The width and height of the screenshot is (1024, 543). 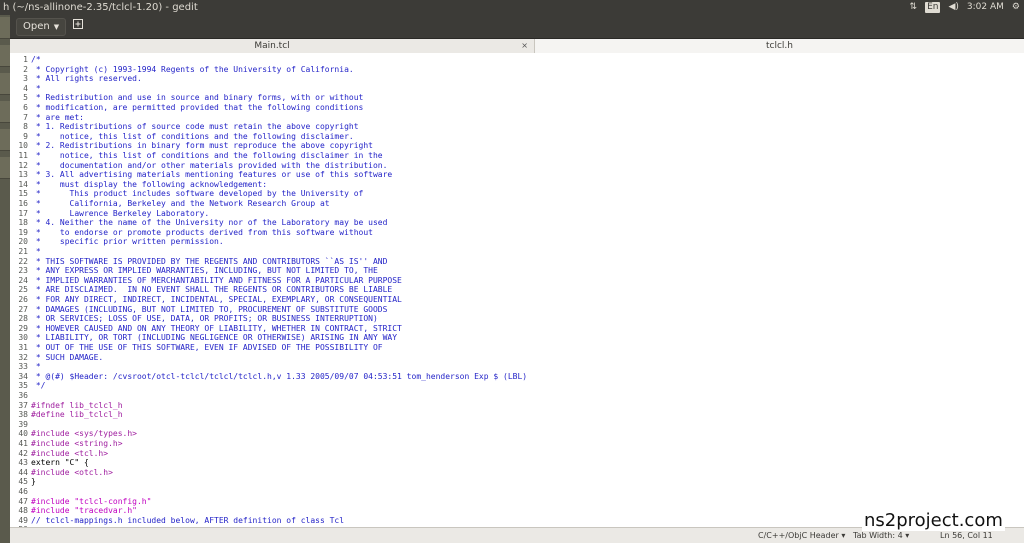 What do you see at coordinates (60, 463) in the screenshot?
I see `code-text: extern "C" {` at bounding box center [60, 463].